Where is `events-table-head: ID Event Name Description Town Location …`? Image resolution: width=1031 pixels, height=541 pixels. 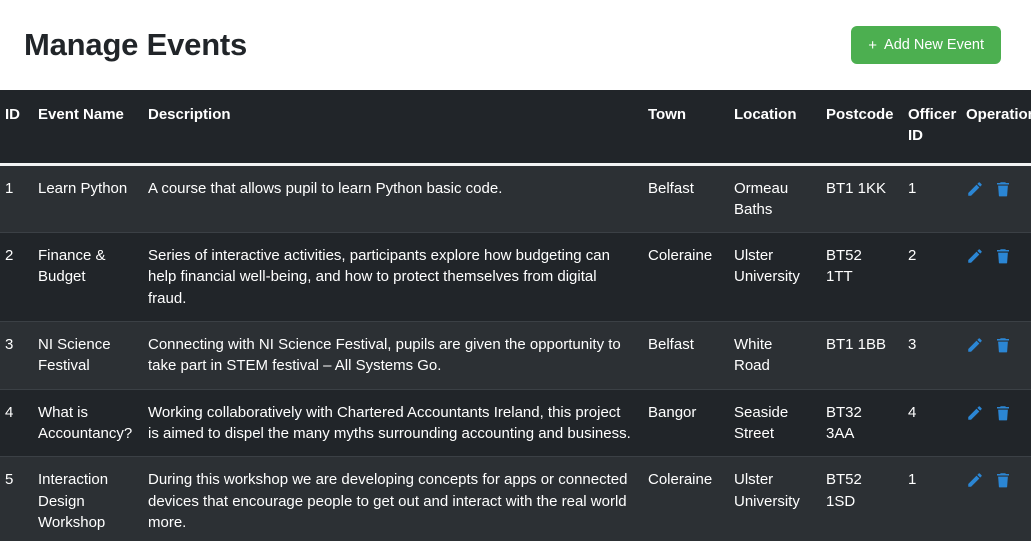 events-table-head: ID Event Name Description Town Location … is located at coordinates (515, 128).